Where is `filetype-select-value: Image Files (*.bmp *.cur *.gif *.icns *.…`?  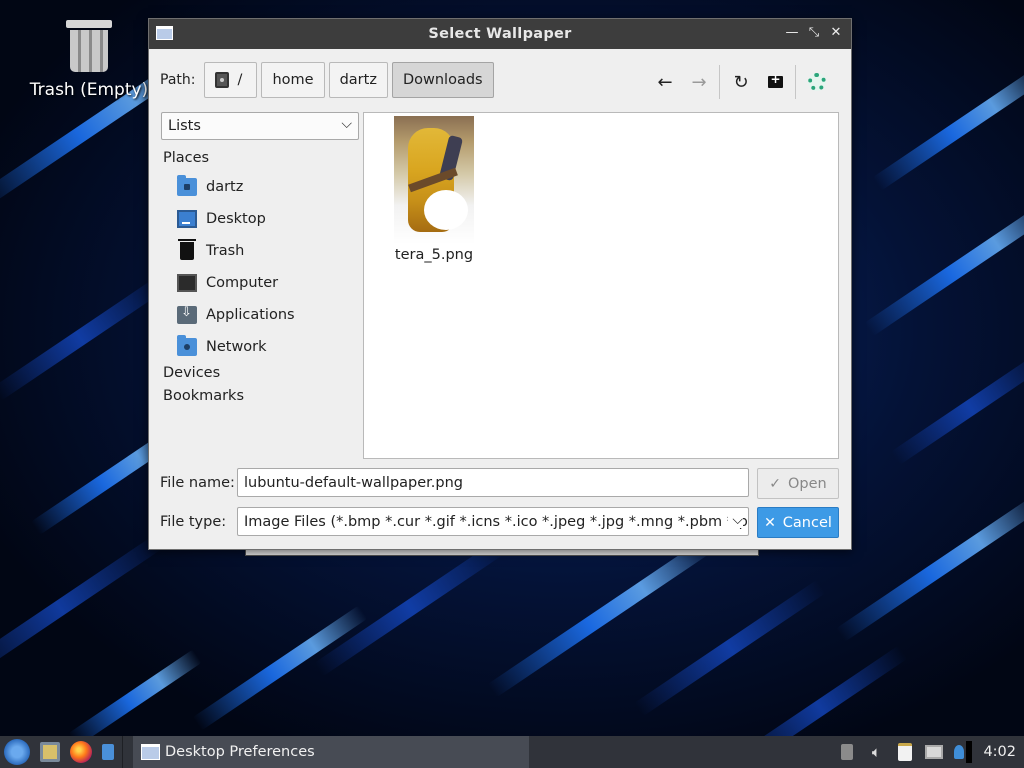
filetype-select-value: Image Files (*.bmp *.cur *.gif *.icns *.… is located at coordinates (496, 521).